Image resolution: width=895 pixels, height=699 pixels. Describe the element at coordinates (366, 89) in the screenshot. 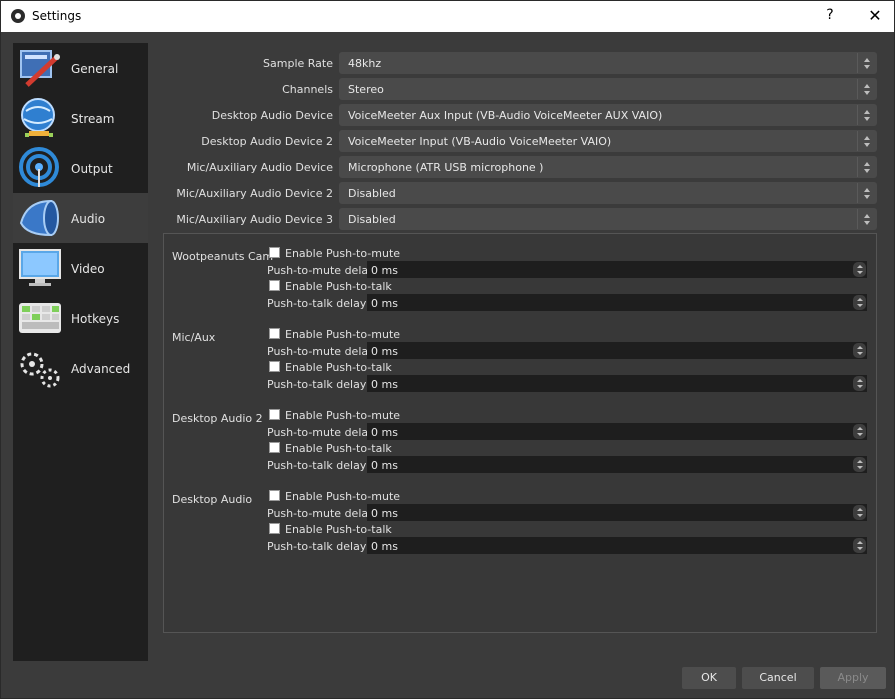

I see `channels-value: Stereo` at that location.